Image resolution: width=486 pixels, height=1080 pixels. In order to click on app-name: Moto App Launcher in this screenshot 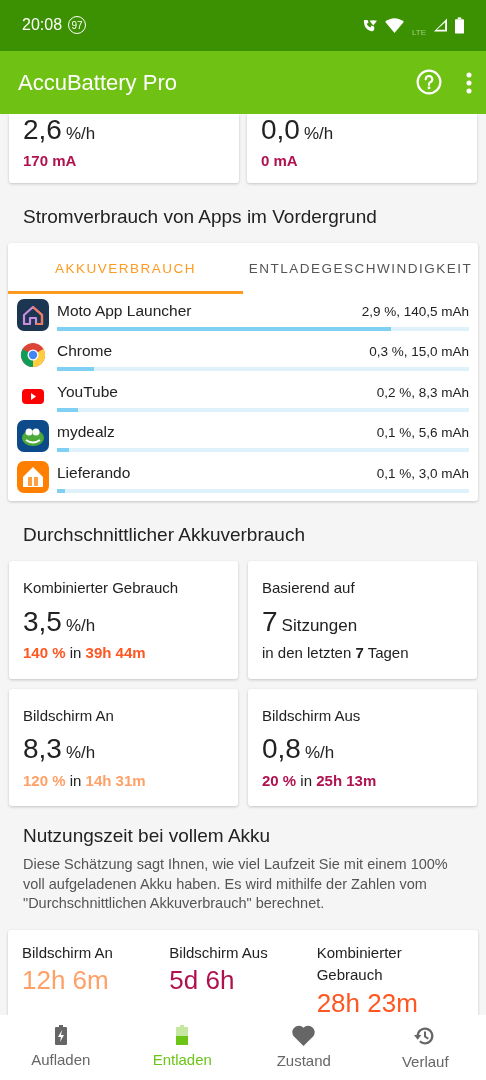, I will do `click(124, 310)`.